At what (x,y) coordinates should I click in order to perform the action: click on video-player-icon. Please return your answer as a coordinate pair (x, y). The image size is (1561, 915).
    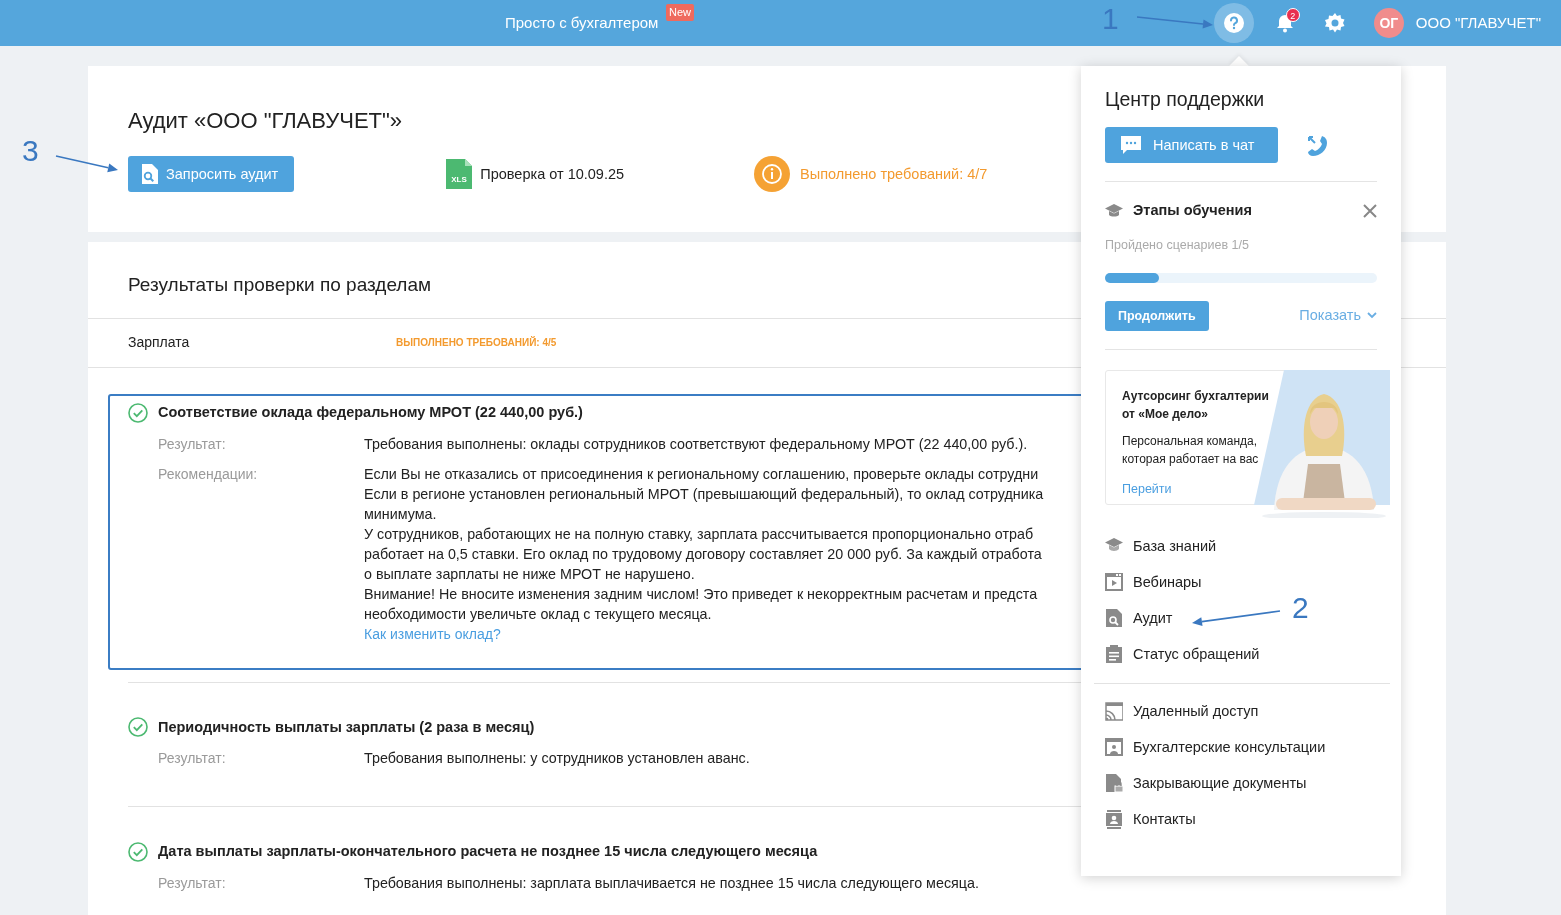
    Looking at the image, I should click on (1114, 583).